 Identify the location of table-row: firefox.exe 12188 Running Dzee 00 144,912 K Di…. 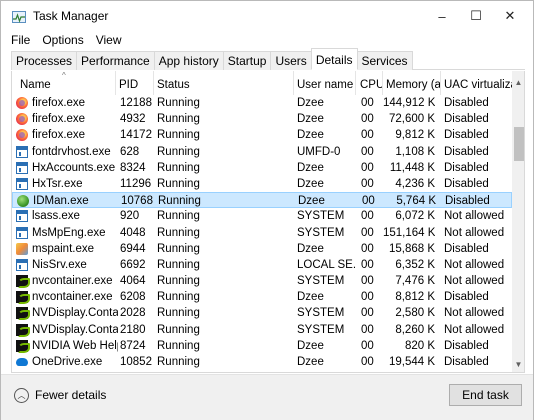
(262, 103).